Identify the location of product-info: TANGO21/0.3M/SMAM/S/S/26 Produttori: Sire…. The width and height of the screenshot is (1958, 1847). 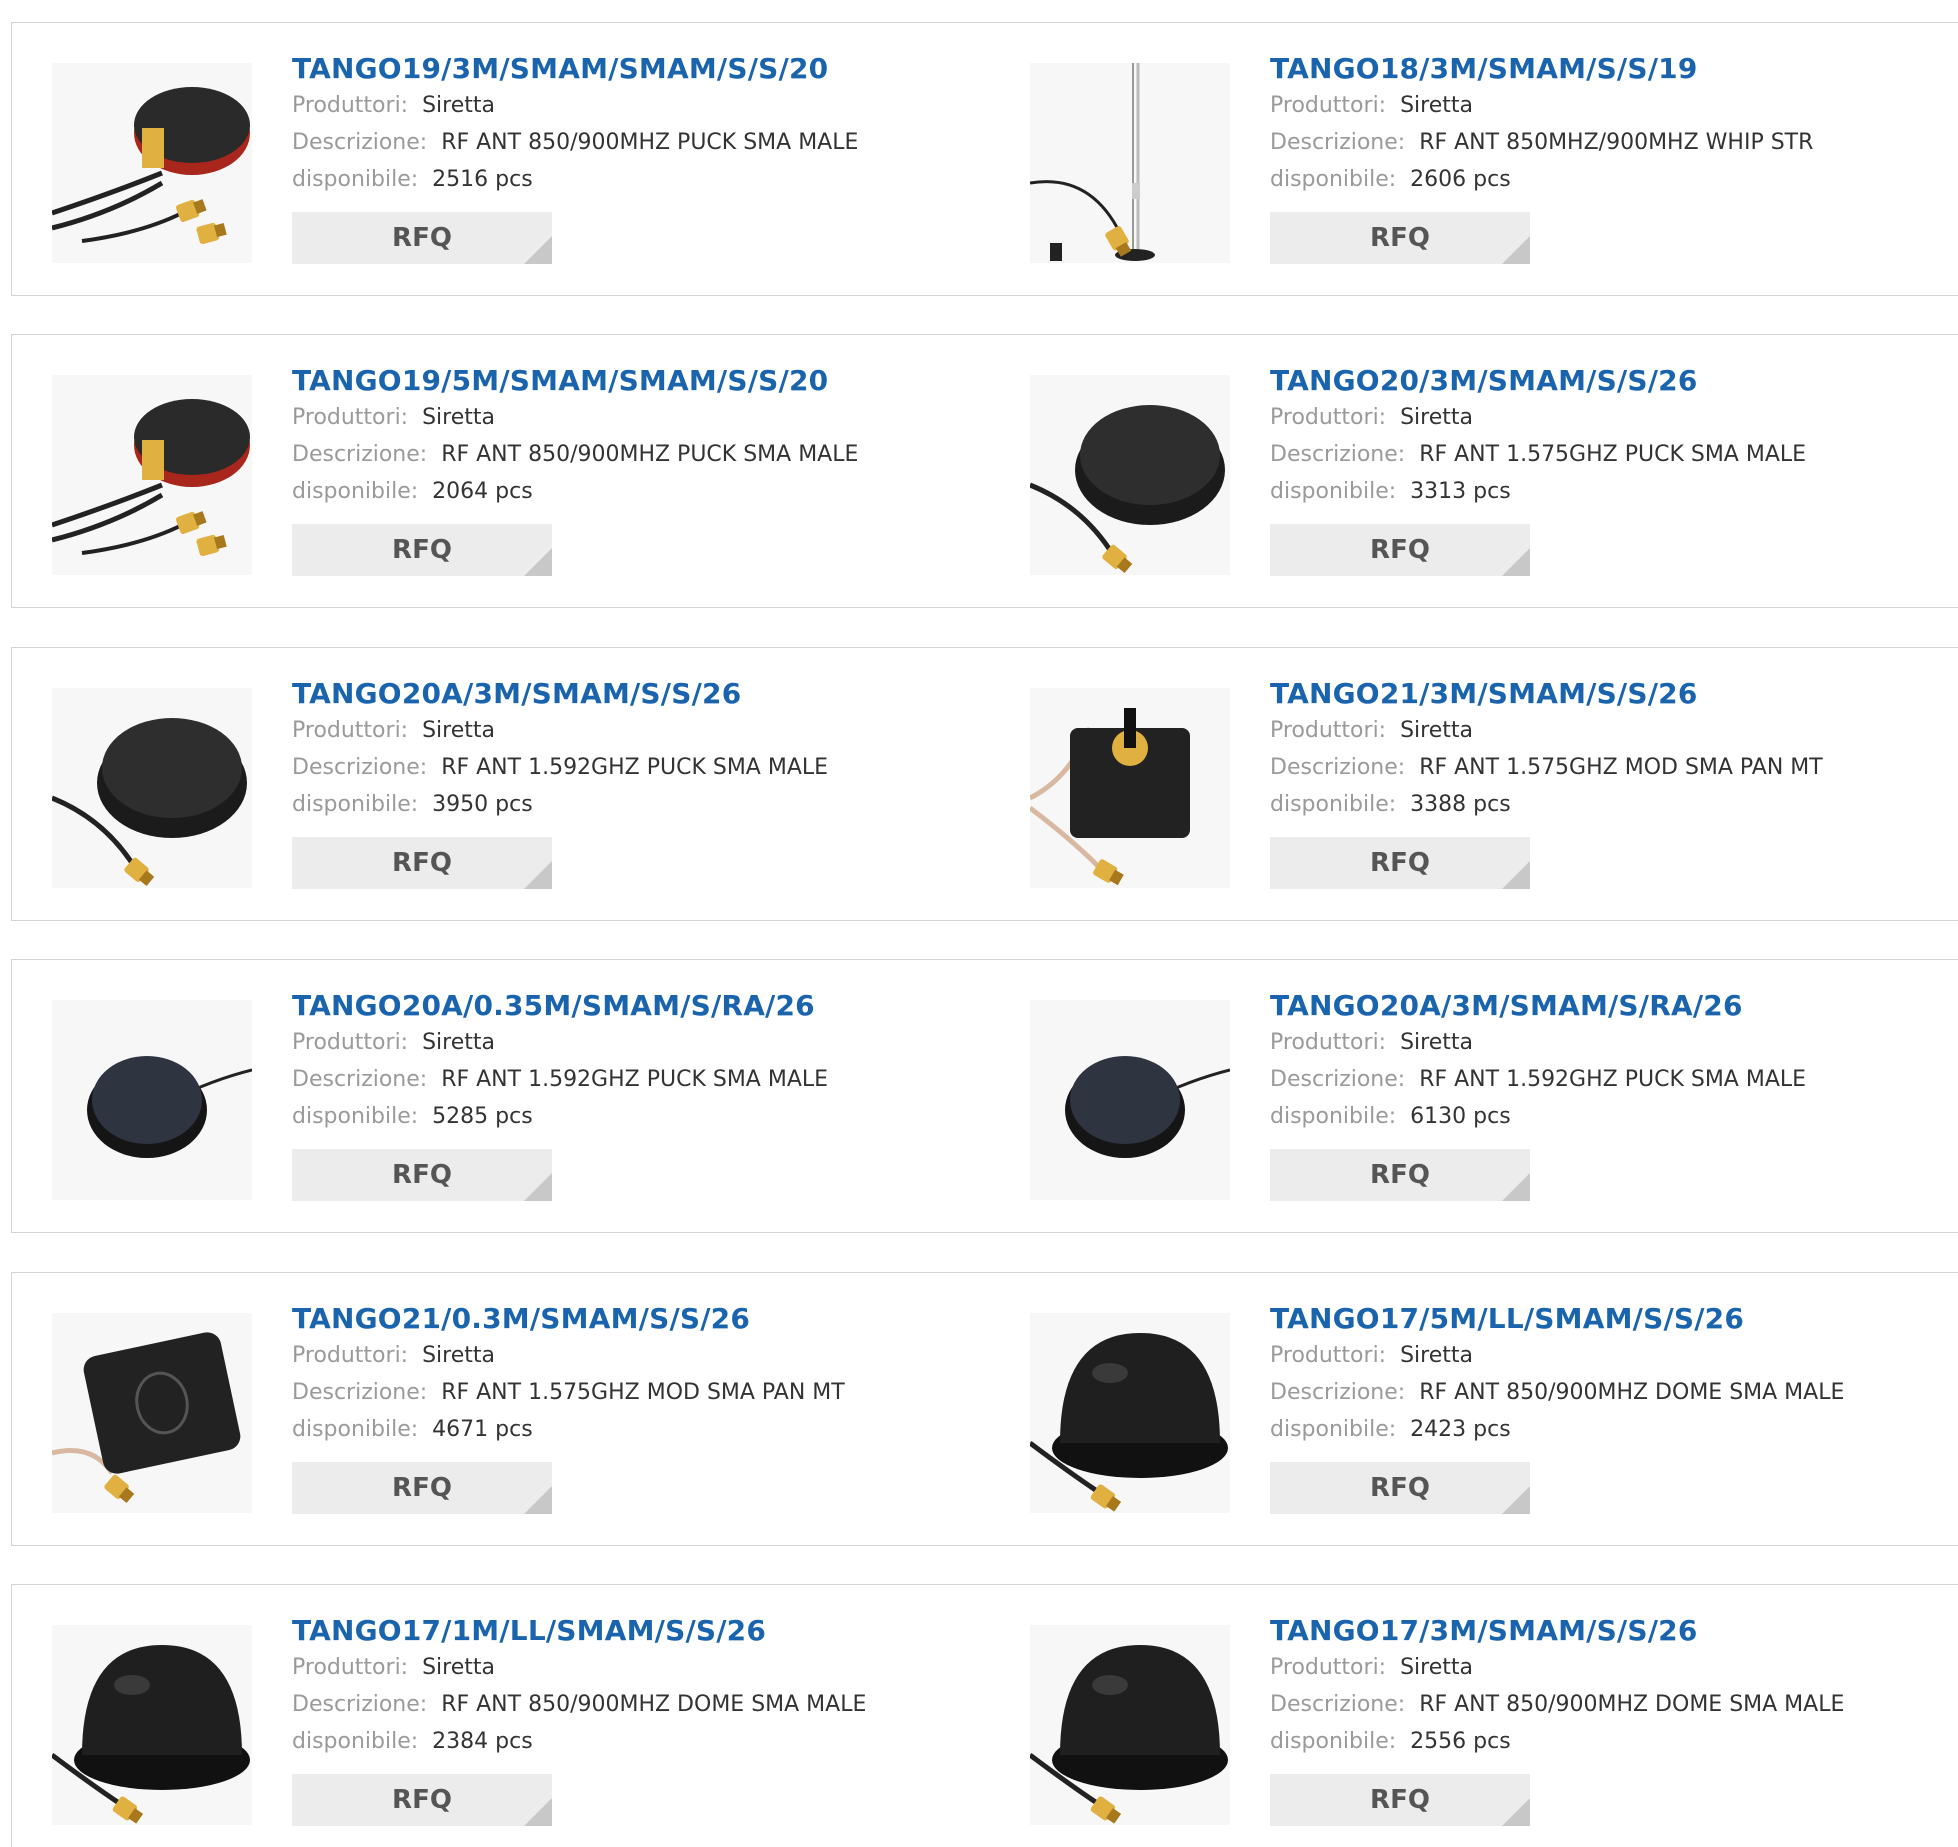
(636, 1407).